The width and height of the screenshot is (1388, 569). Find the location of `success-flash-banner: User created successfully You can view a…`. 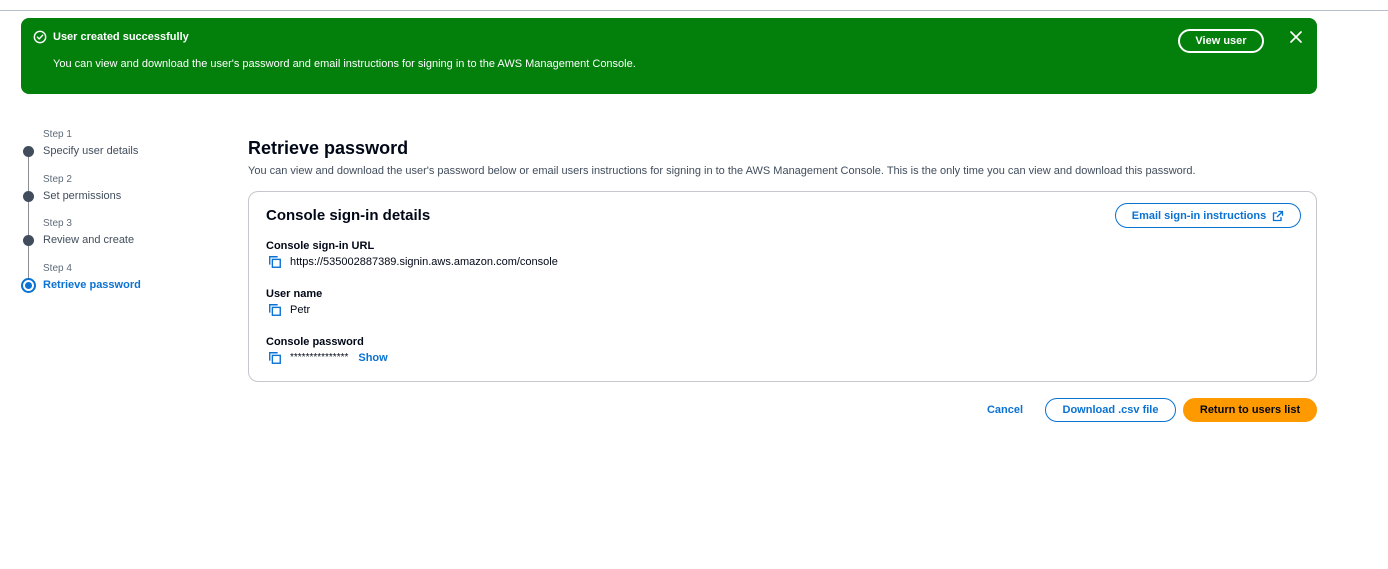

success-flash-banner: User created successfully You can view a… is located at coordinates (669, 56).